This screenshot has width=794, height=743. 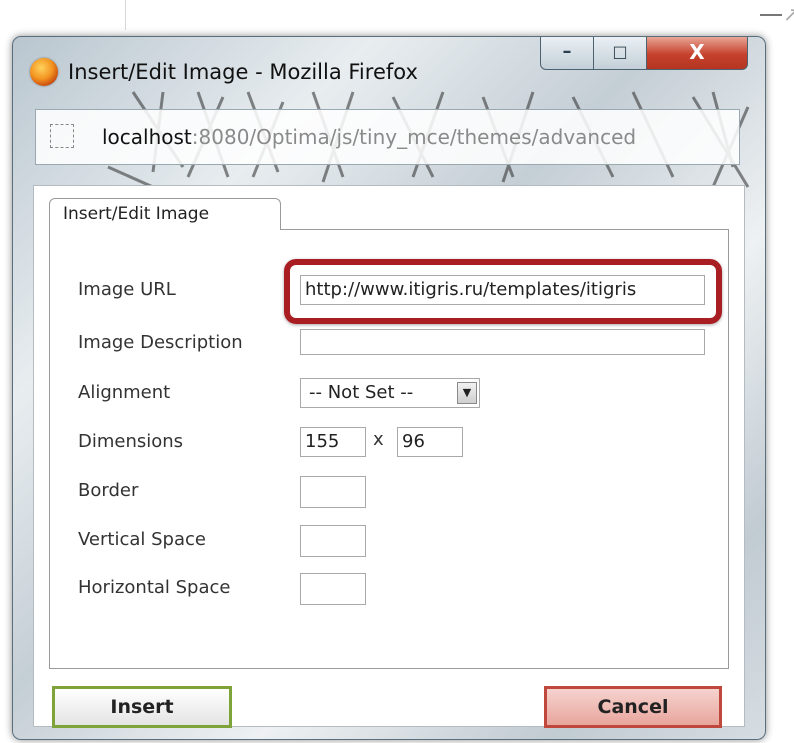 What do you see at coordinates (165, 214) in the screenshot?
I see `tab-insert-edit-image: Insert/Edit Image` at bounding box center [165, 214].